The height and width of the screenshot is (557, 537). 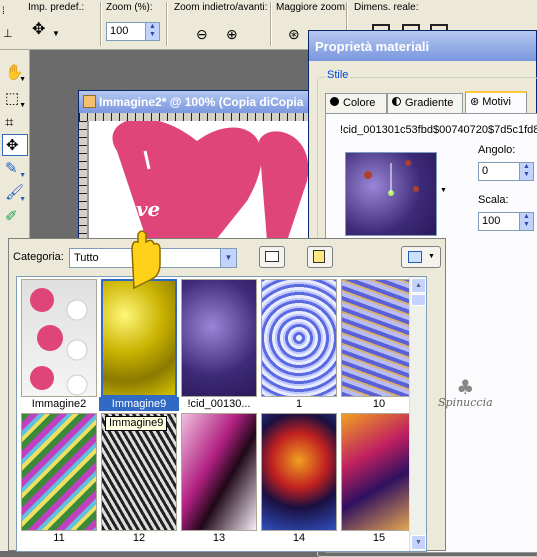 I want to click on tab-gradient: Gradiente, so click(x=425, y=103).